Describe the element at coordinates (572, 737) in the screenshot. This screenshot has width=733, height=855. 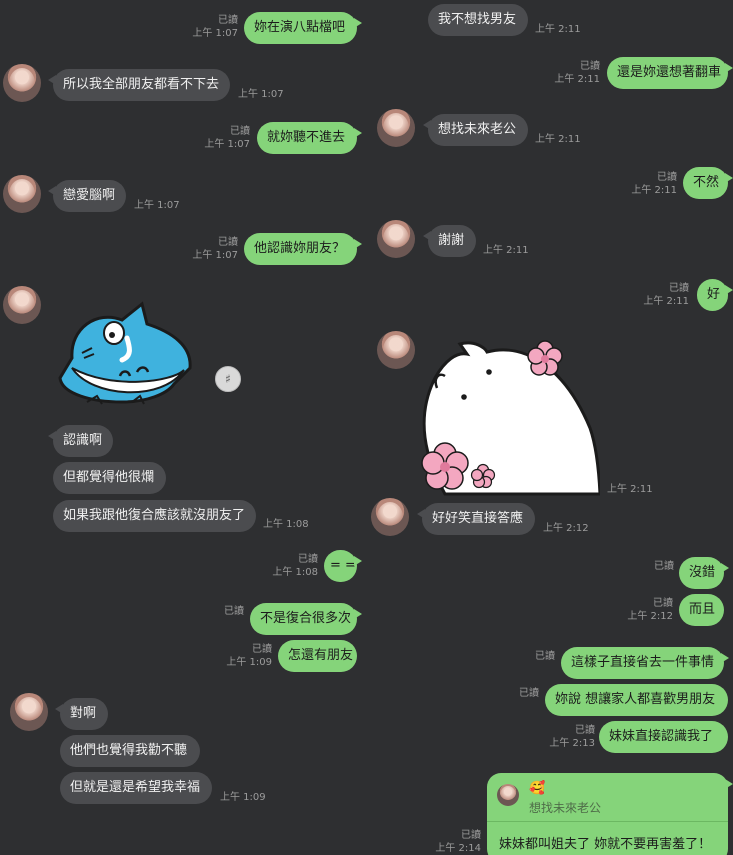
I see `read-receipt: 已讀 上午 2:13` at that location.